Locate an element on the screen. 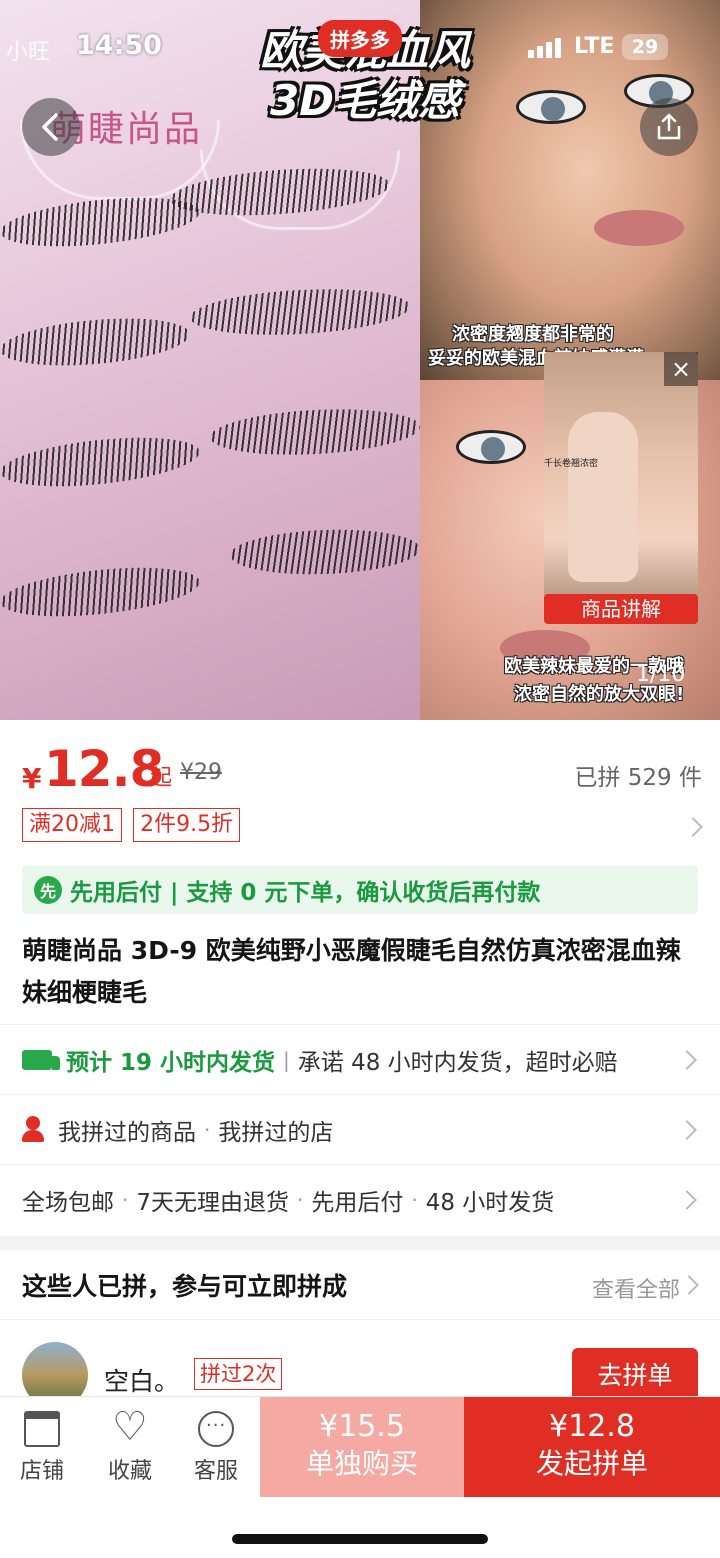 The height and width of the screenshot is (1558, 720). video-label: 商品讲解 is located at coordinates (621, 609).